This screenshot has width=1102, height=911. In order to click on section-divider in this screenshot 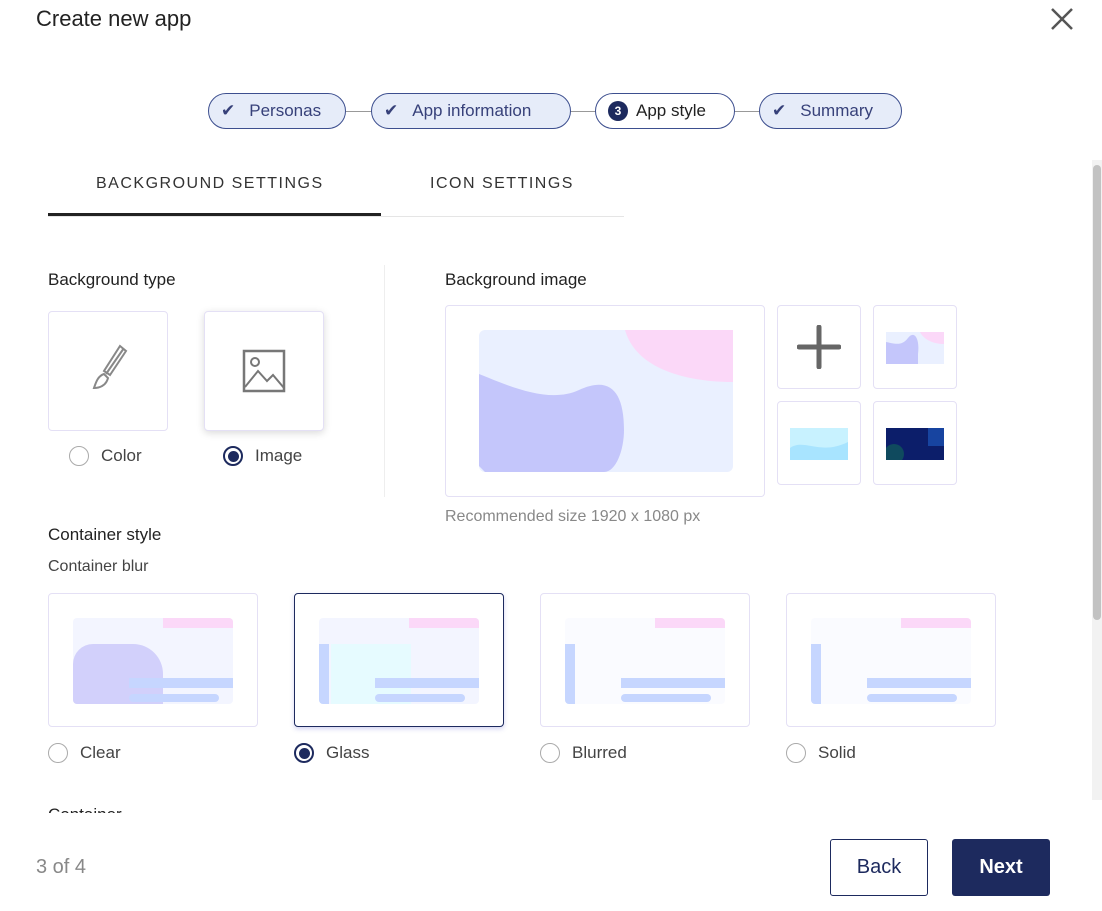, I will do `click(384, 381)`.